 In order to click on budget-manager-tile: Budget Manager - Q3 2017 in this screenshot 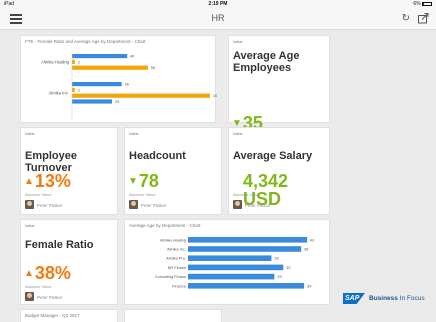, I will do `click(69, 315)`.